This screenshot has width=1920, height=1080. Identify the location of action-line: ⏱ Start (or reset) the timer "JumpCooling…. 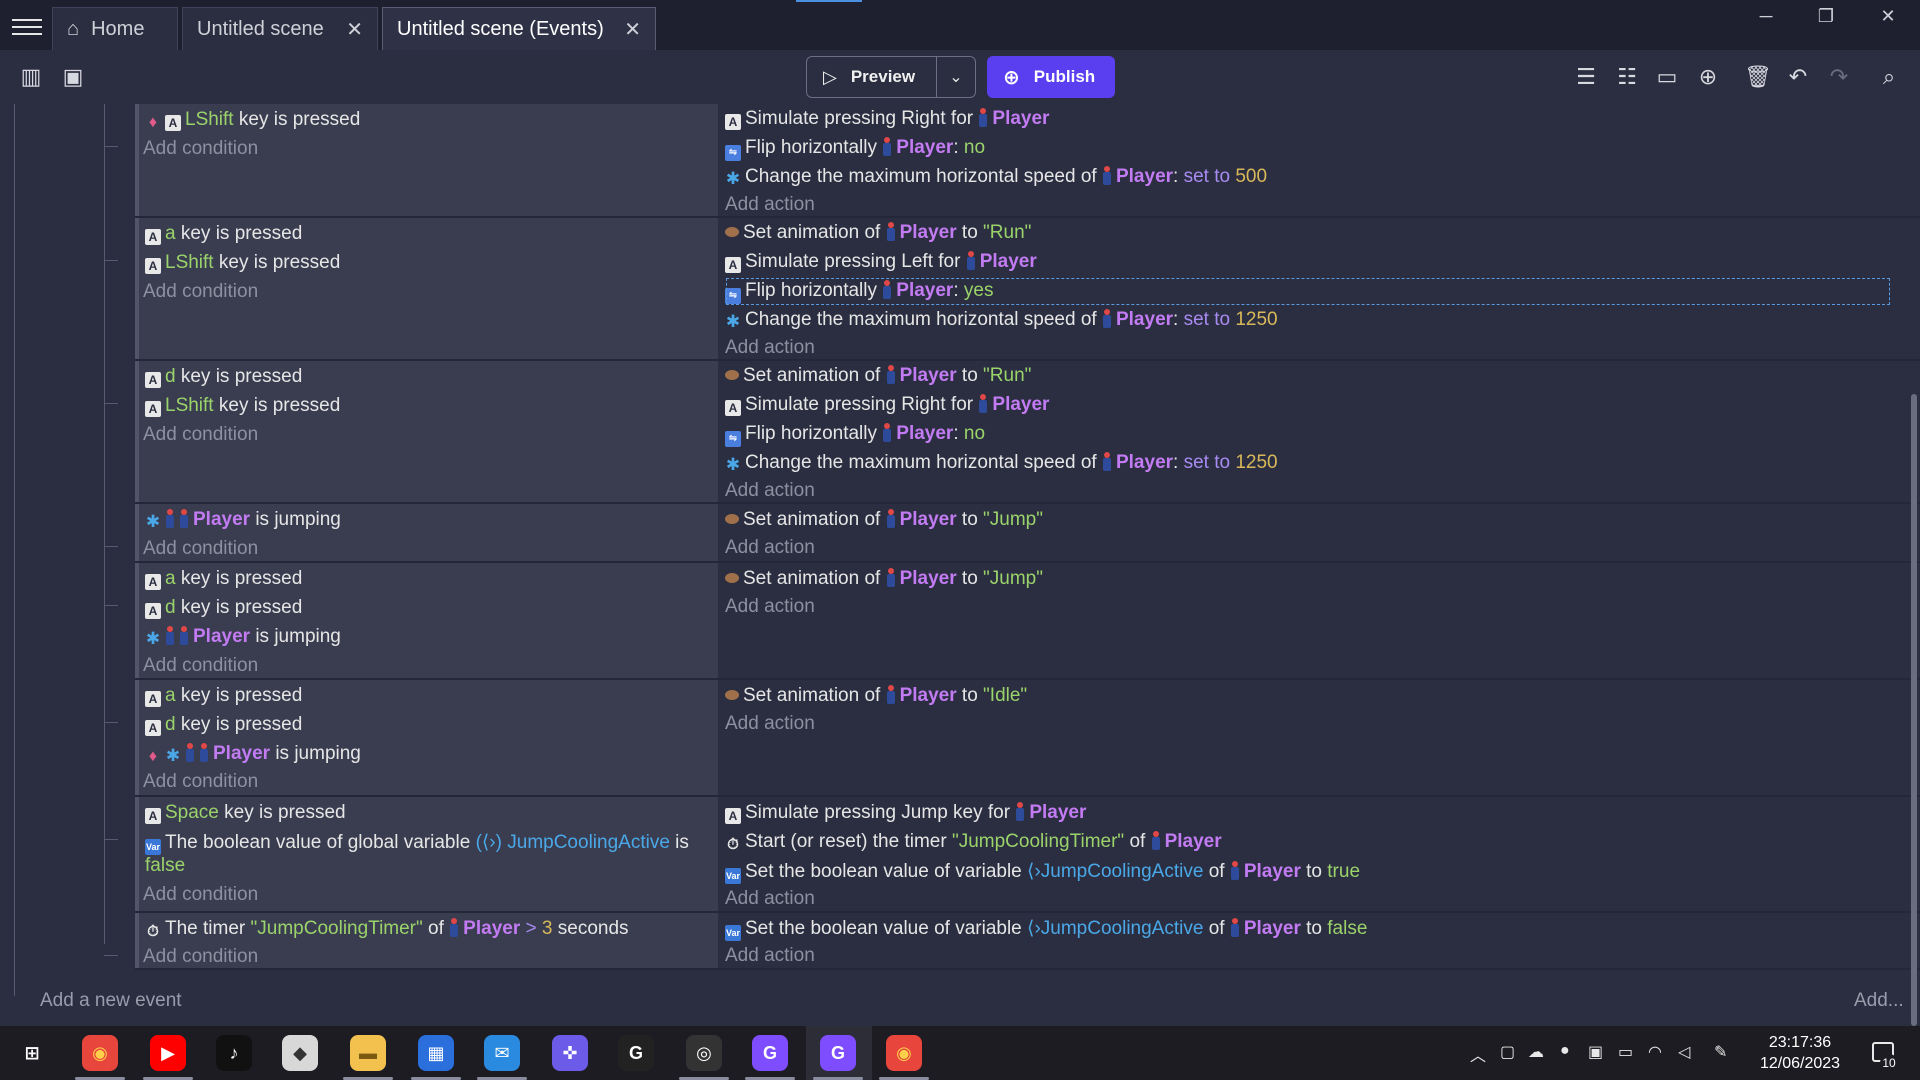
(973, 842).